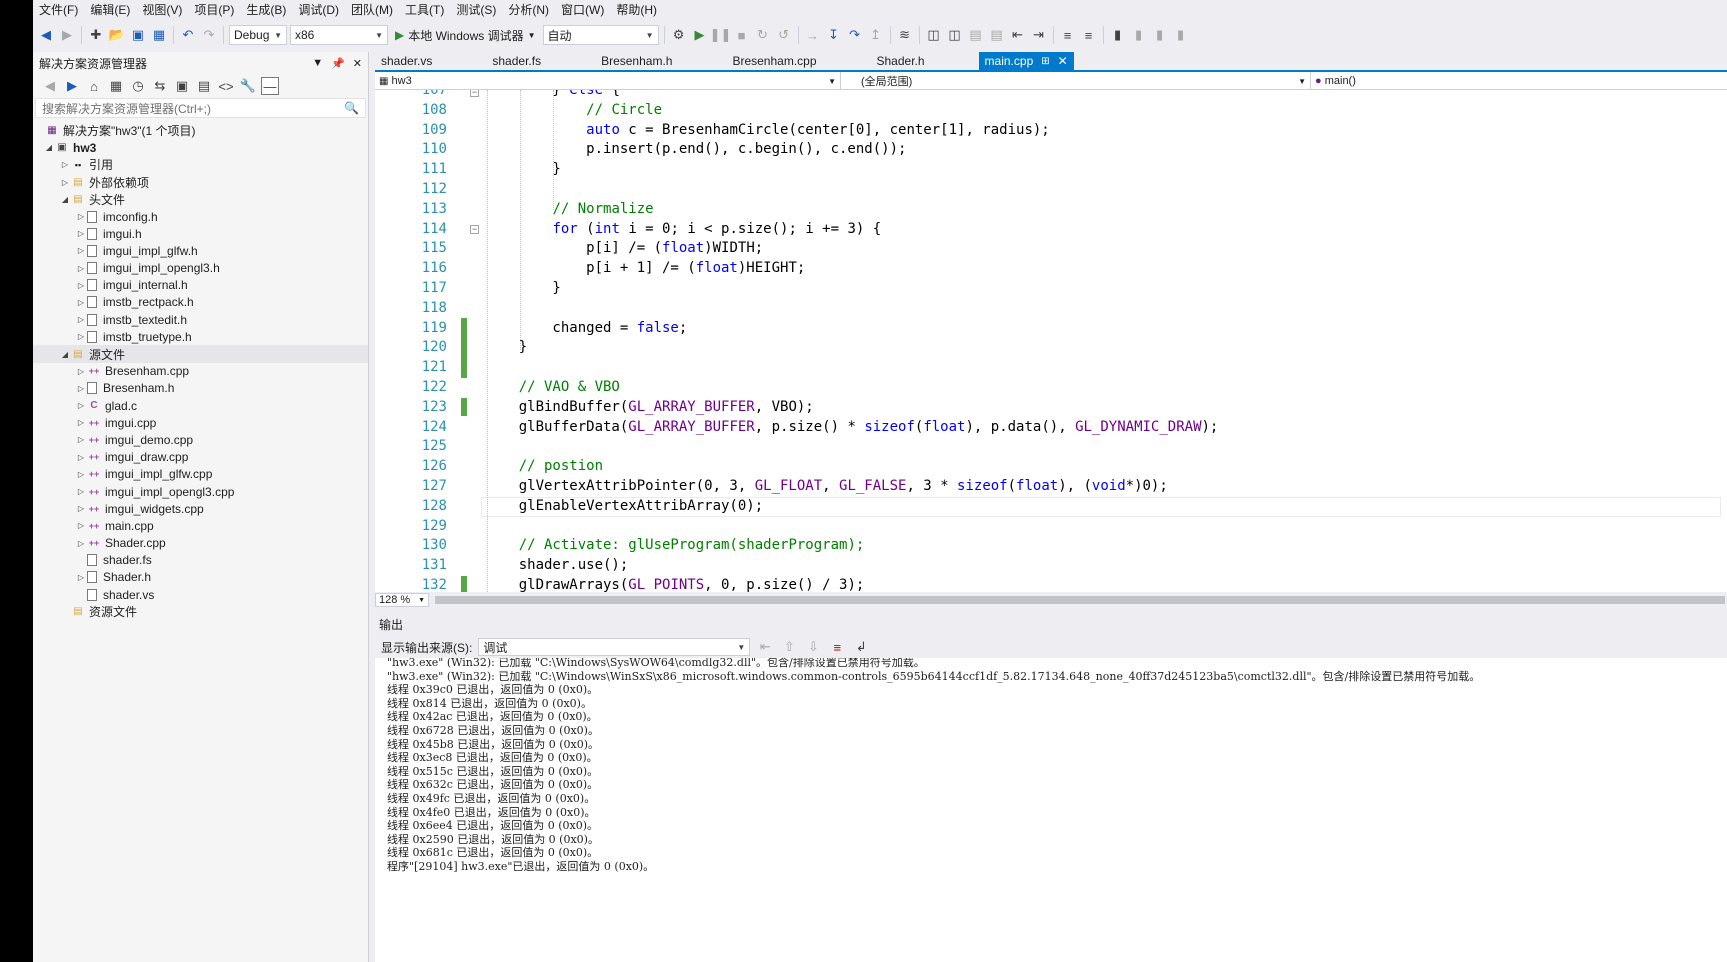 The width and height of the screenshot is (1727, 962). What do you see at coordinates (544, 466) in the screenshot?
I see `code-line: // postion` at bounding box center [544, 466].